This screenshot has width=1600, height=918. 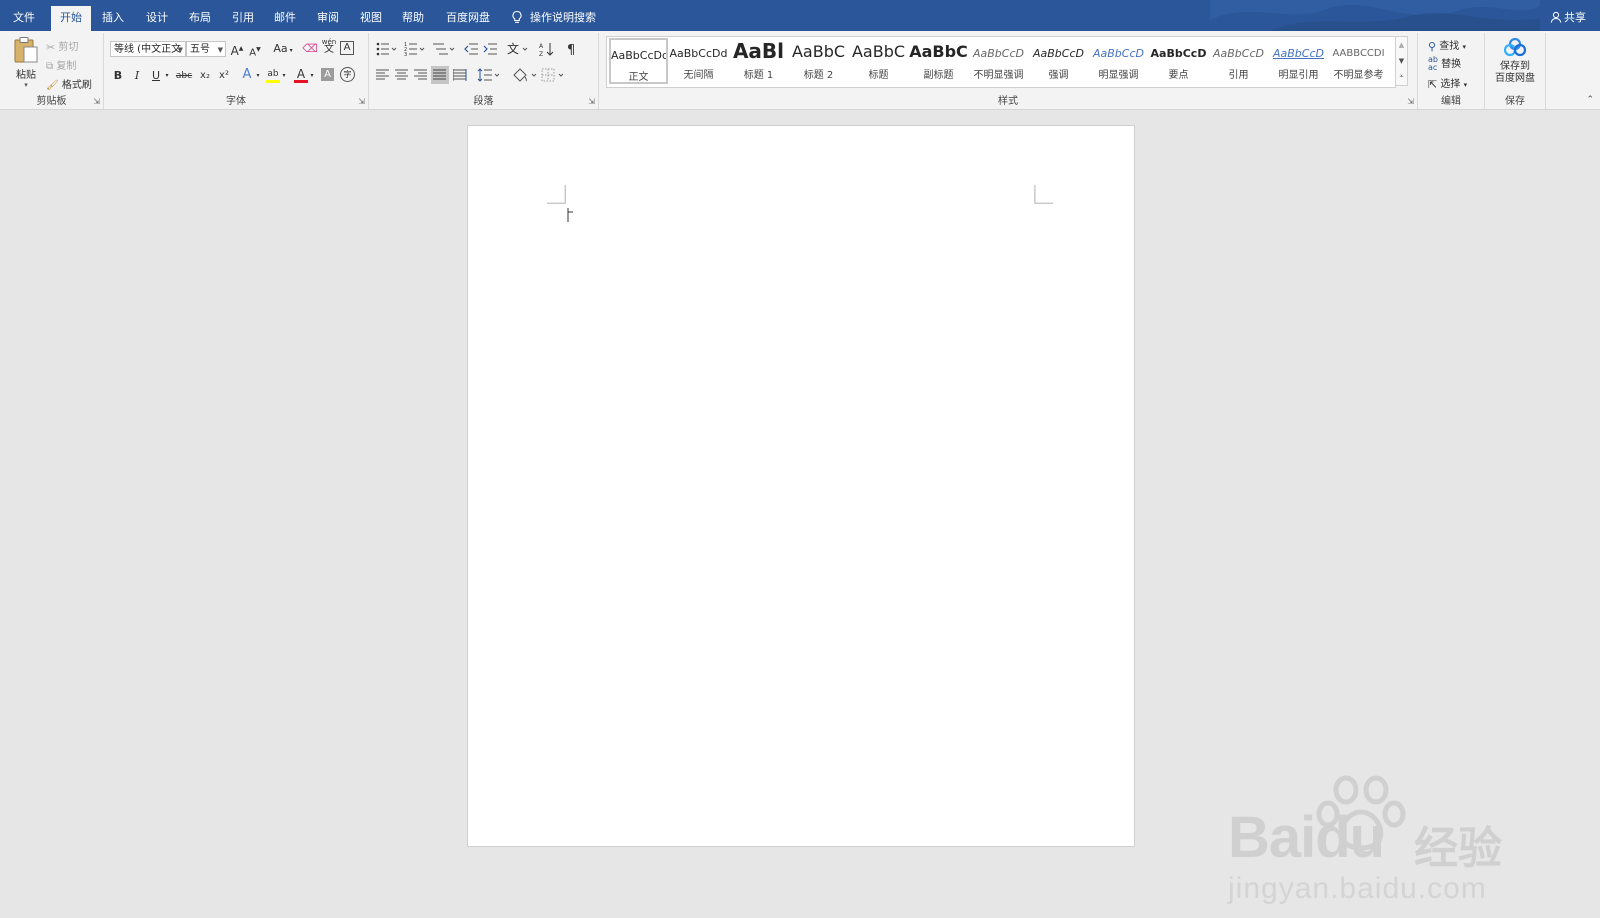 What do you see at coordinates (156, 76) in the screenshot?
I see `underline-button: U` at bounding box center [156, 76].